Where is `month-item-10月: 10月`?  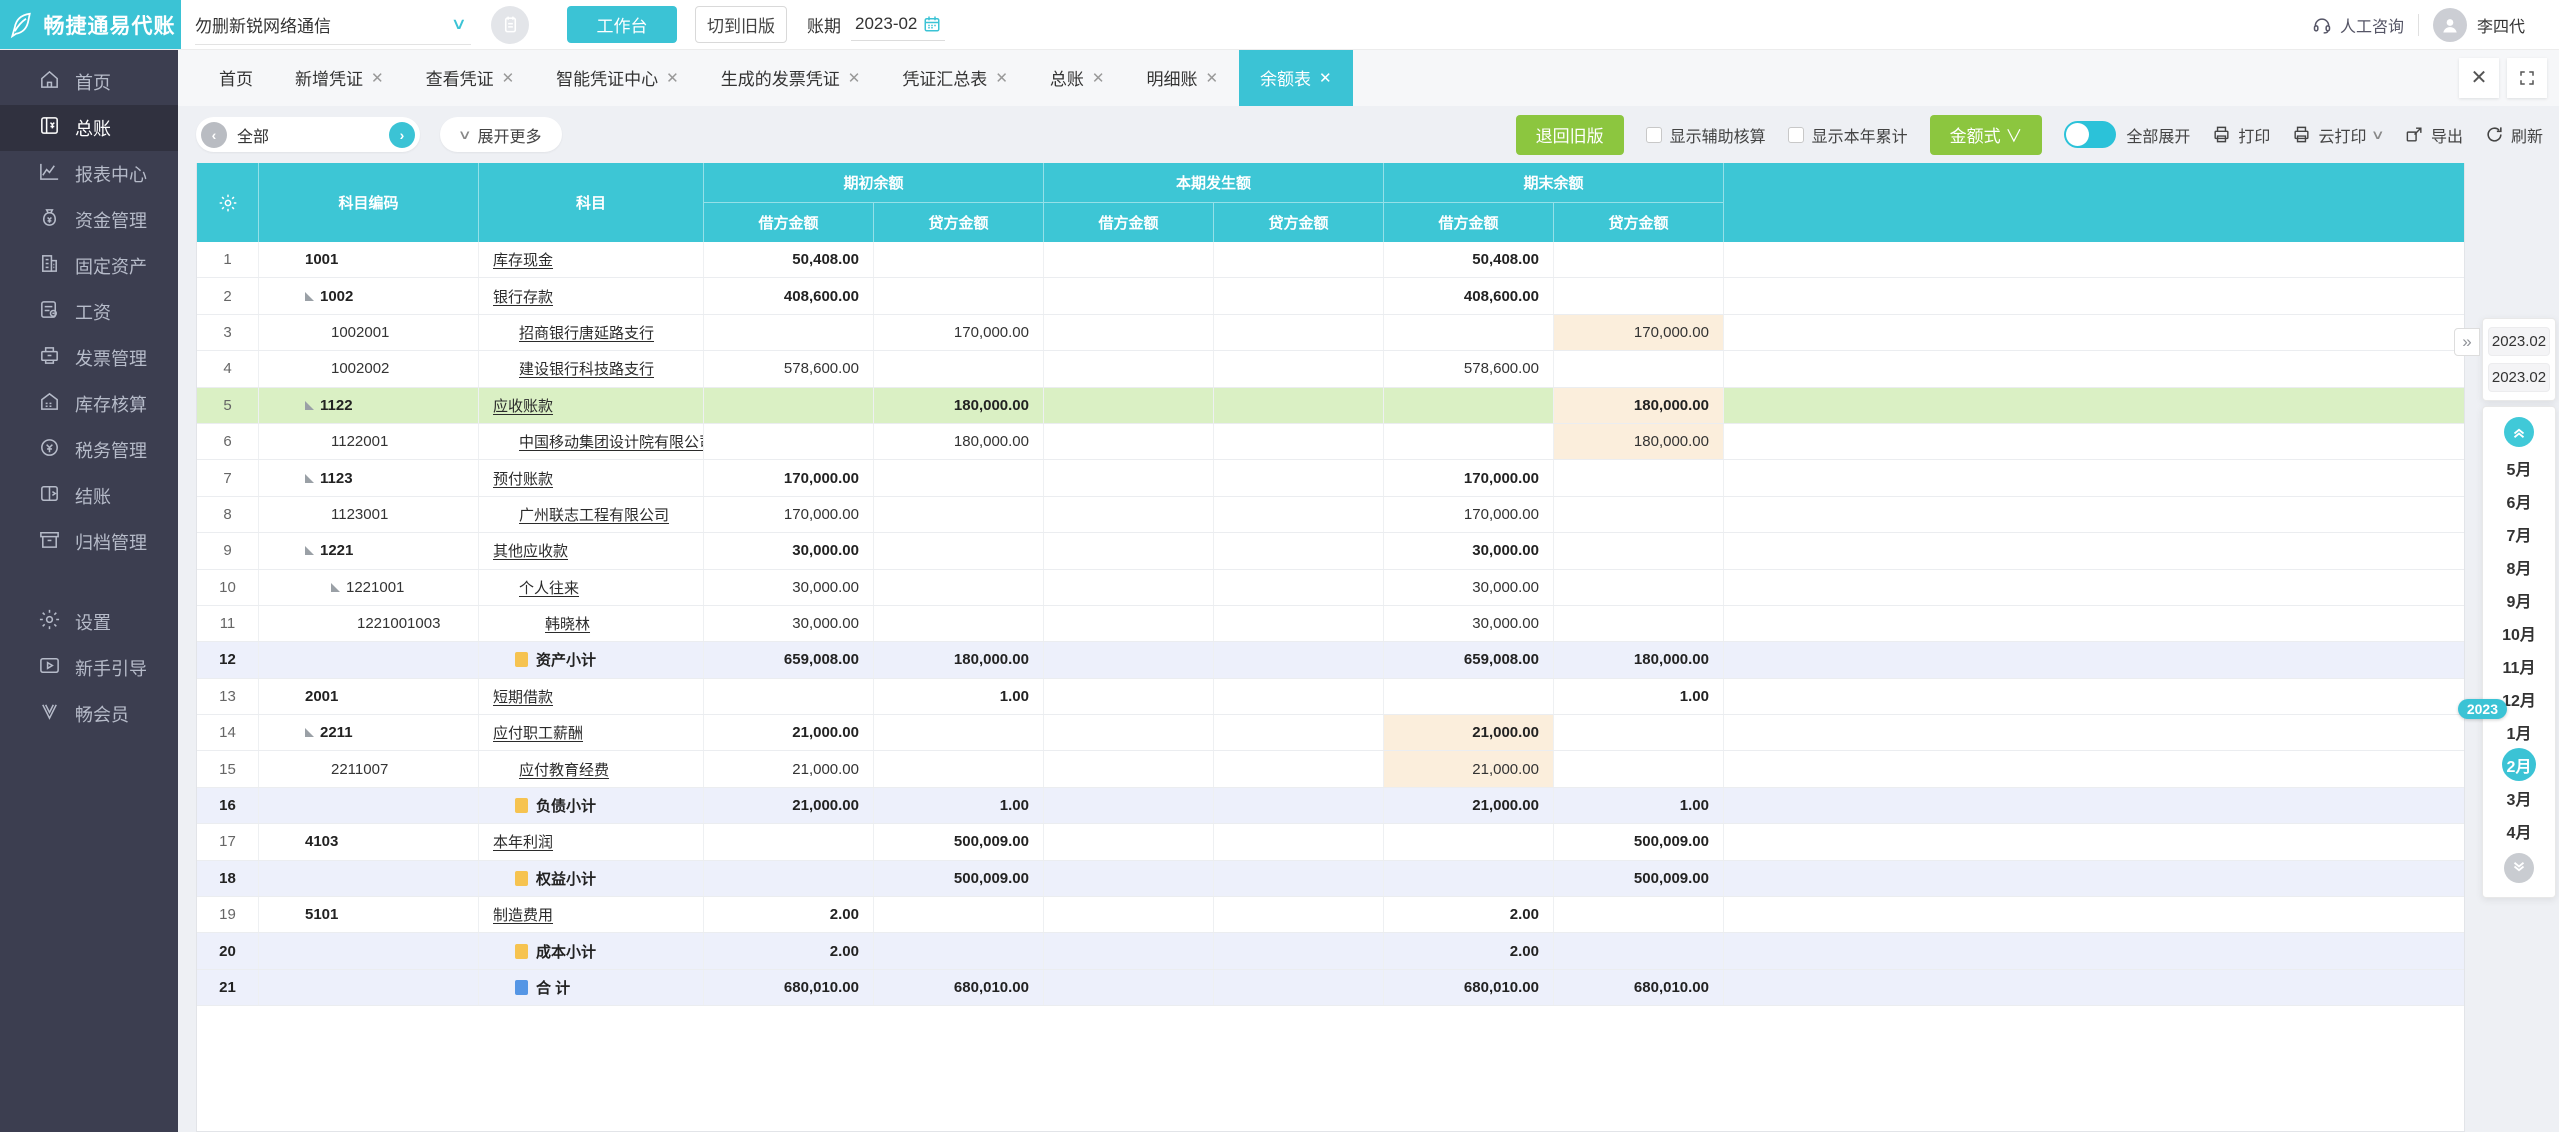
month-item-10月: 10月 is located at coordinates (2519, 632).